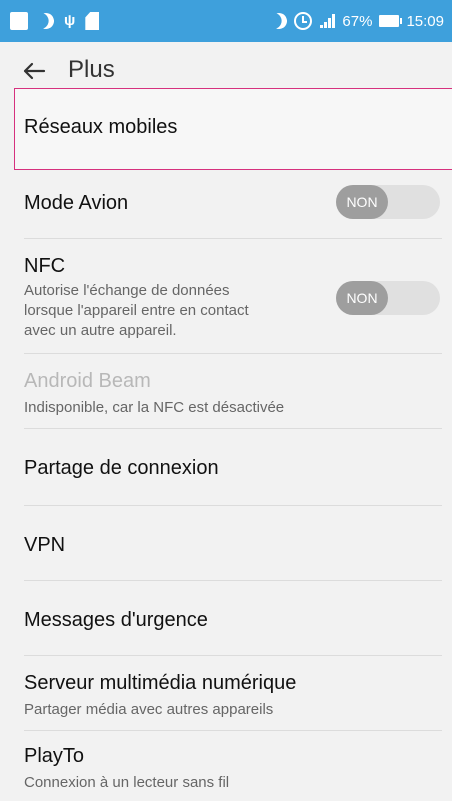  Describe the element at coordinates (76, 203) in the screenshot. I see `item-title: Mode Avion` at that location.